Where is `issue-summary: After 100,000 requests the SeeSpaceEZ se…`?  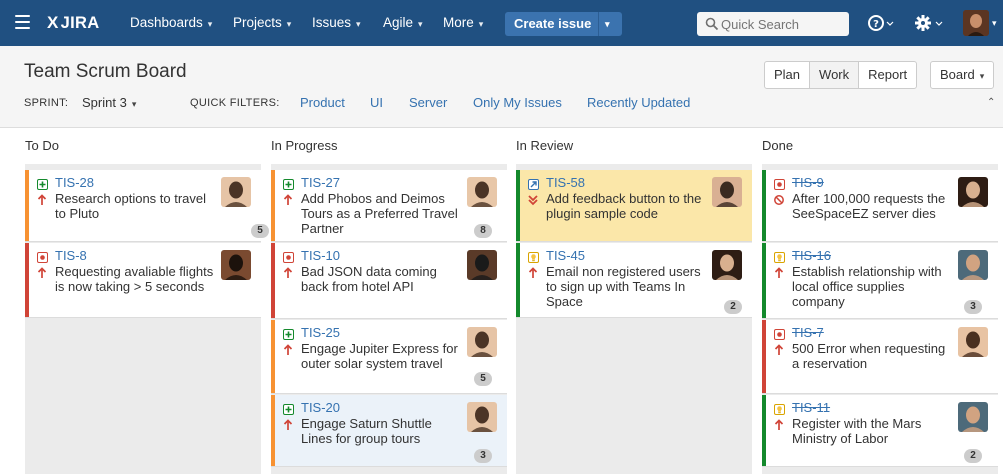 issue-summary: After 100,000 requests the SeeSpaceEZ se… is located at coordinates (869, 206).